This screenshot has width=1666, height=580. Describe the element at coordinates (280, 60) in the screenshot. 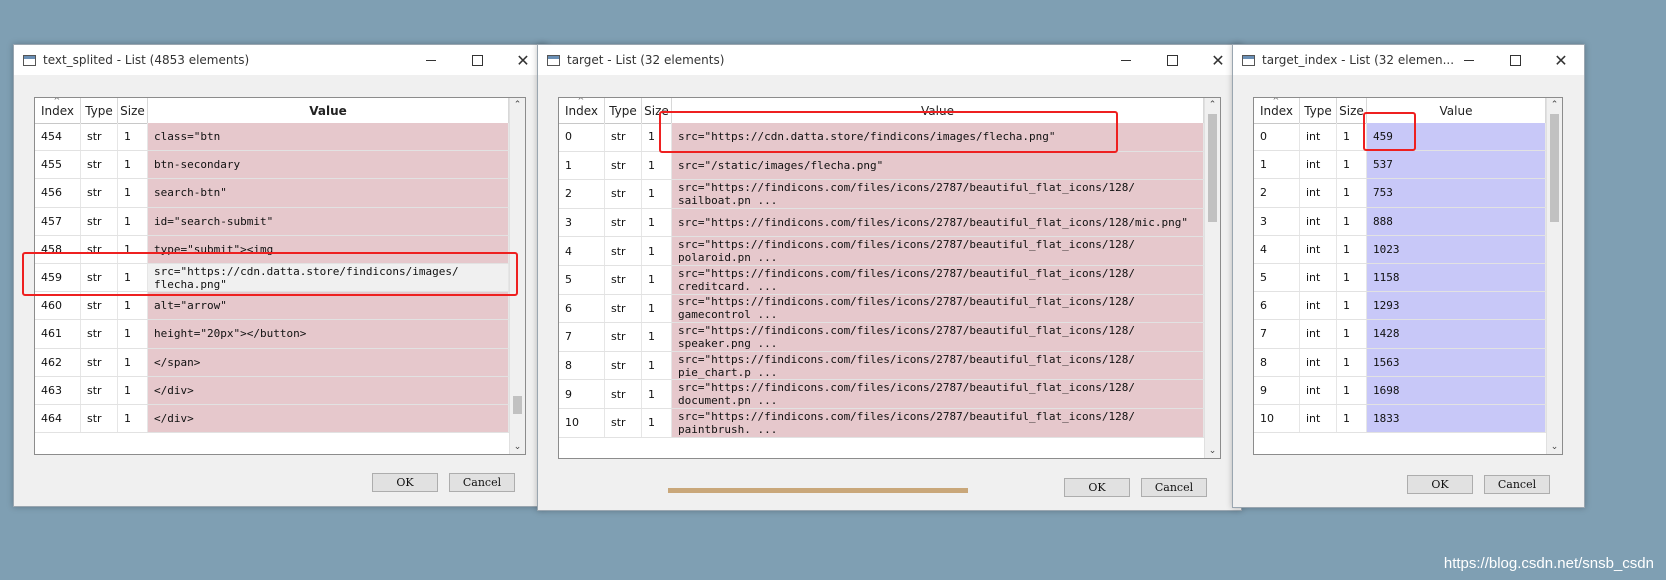

I see `title-bar: text_splited - List (4853 elements) ✕` at that location.